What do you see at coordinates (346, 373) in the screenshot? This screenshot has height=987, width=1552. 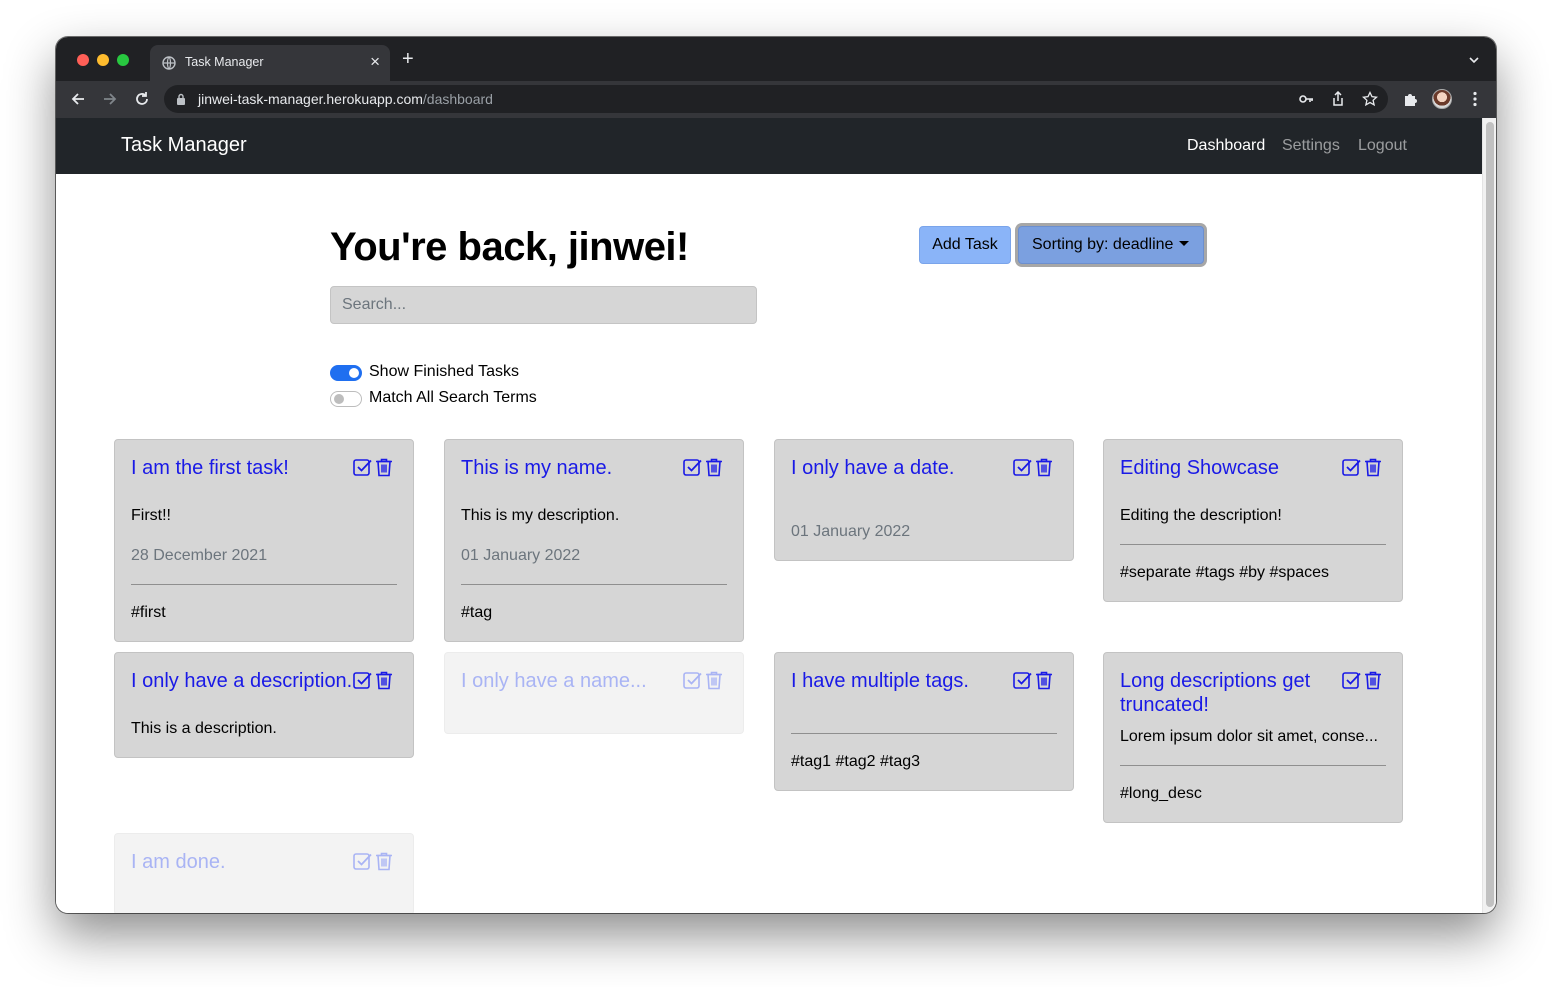 I see `show-finished-switch` at bounding box center [346, 373].